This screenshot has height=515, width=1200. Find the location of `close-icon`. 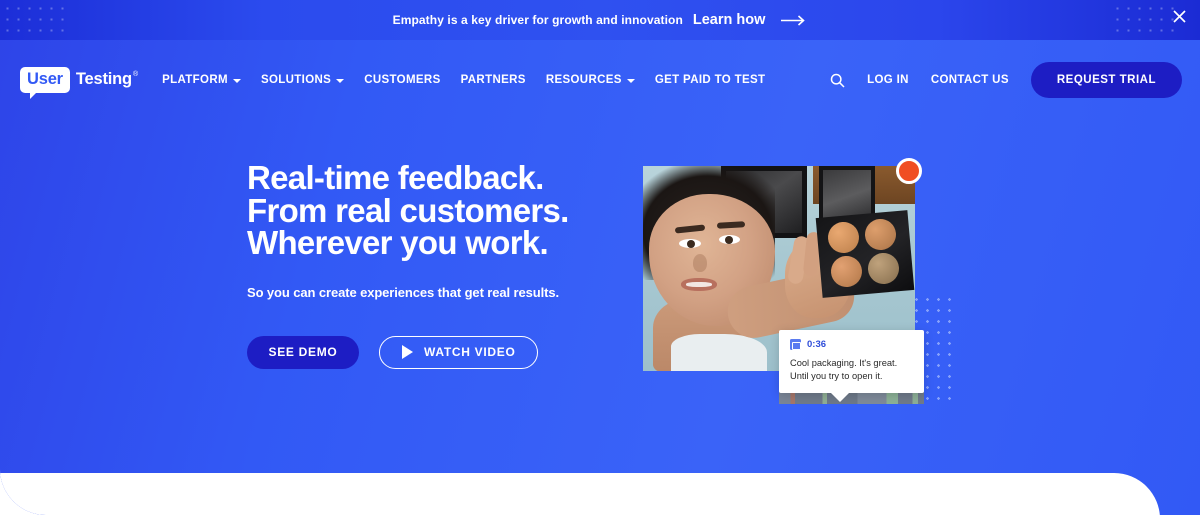

close-icon is located at coordinates (1179, 16).